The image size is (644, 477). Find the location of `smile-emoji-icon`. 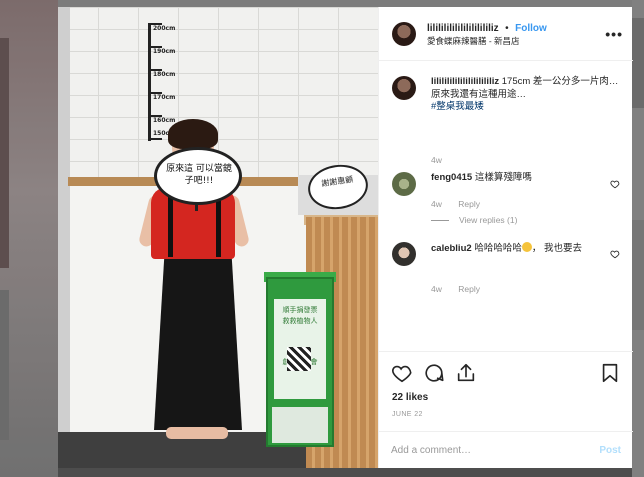

smile-emoji-icon is located at coordinates (526, 247).